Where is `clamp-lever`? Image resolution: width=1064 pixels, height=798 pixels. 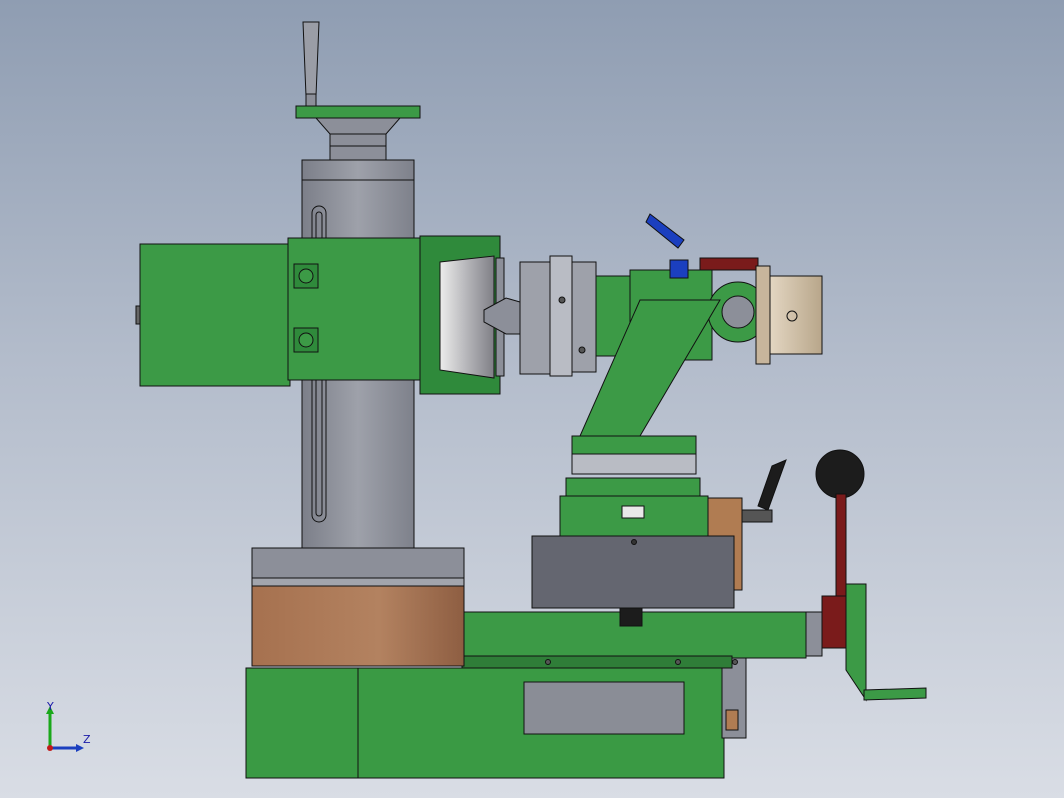 clamp-lever is located at coordinates (764, 491).